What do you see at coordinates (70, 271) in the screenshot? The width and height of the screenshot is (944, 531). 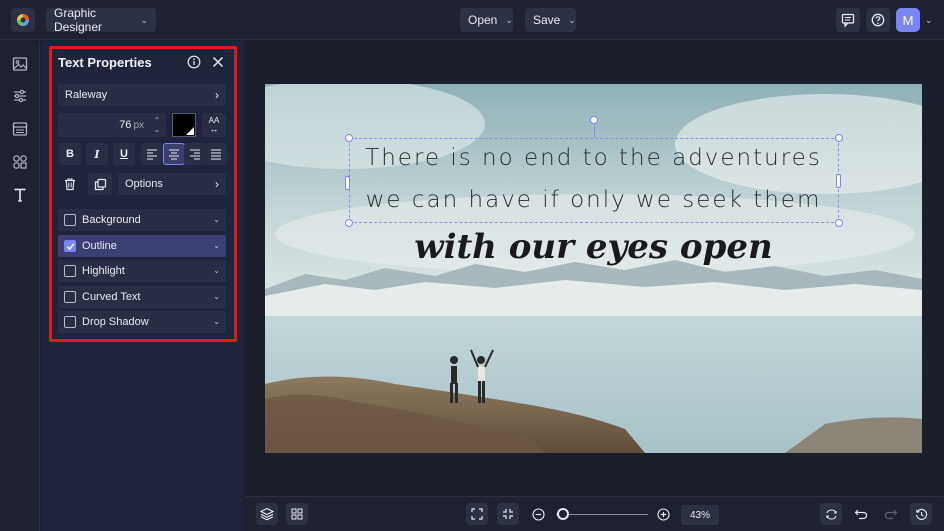 I see `highlight-checkbox` at bounding box center [70, 271].